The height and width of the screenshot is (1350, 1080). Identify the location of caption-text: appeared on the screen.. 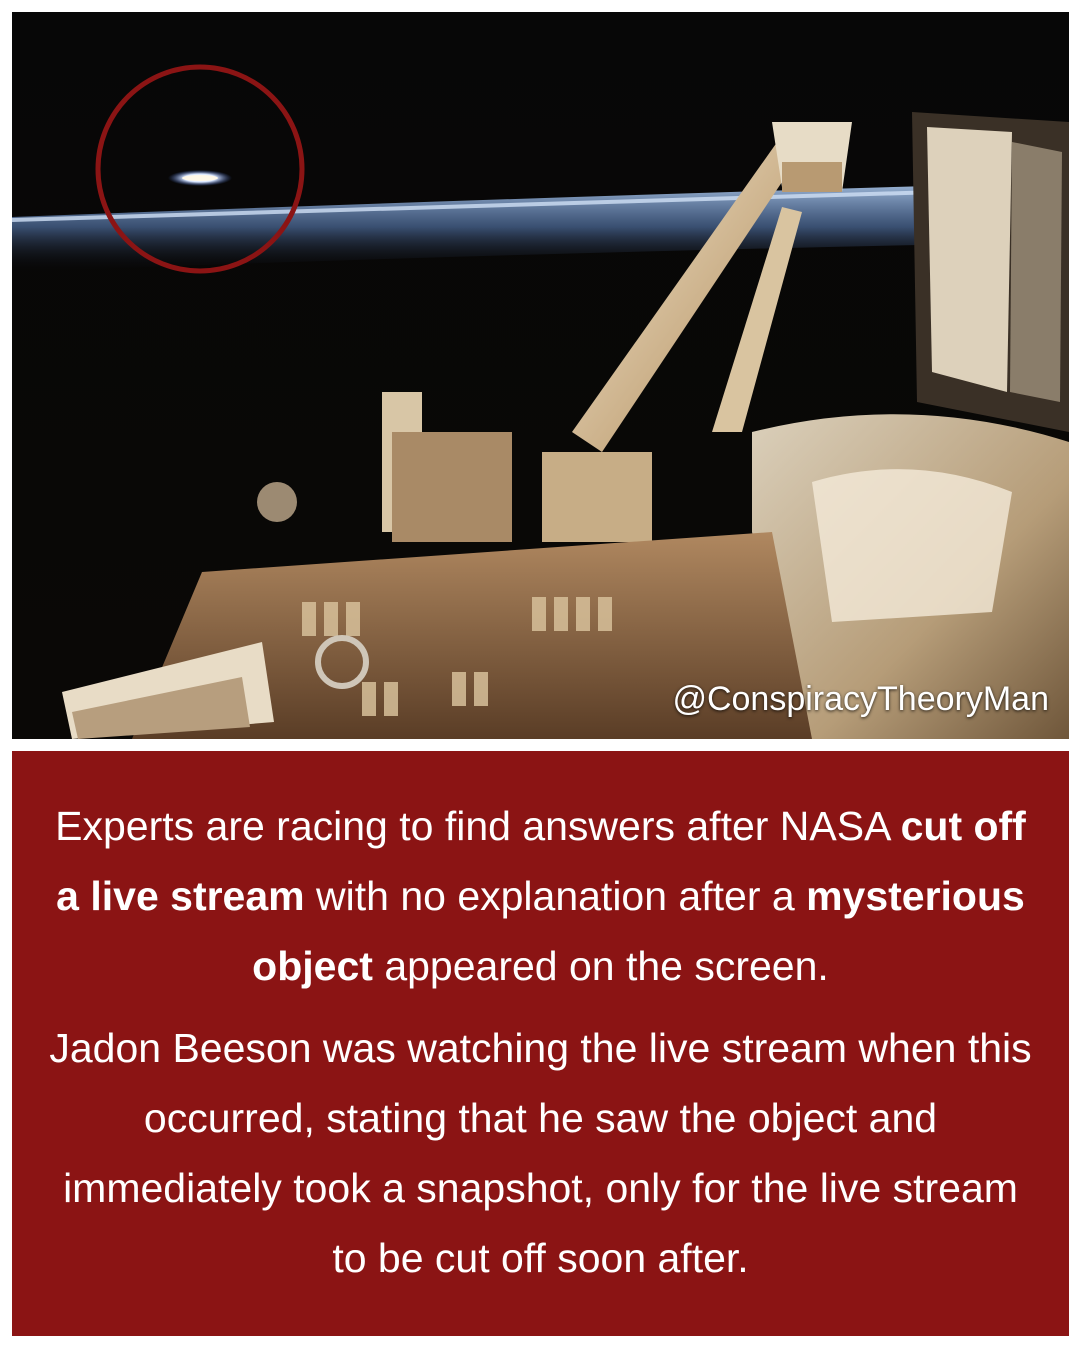
(600, 966).